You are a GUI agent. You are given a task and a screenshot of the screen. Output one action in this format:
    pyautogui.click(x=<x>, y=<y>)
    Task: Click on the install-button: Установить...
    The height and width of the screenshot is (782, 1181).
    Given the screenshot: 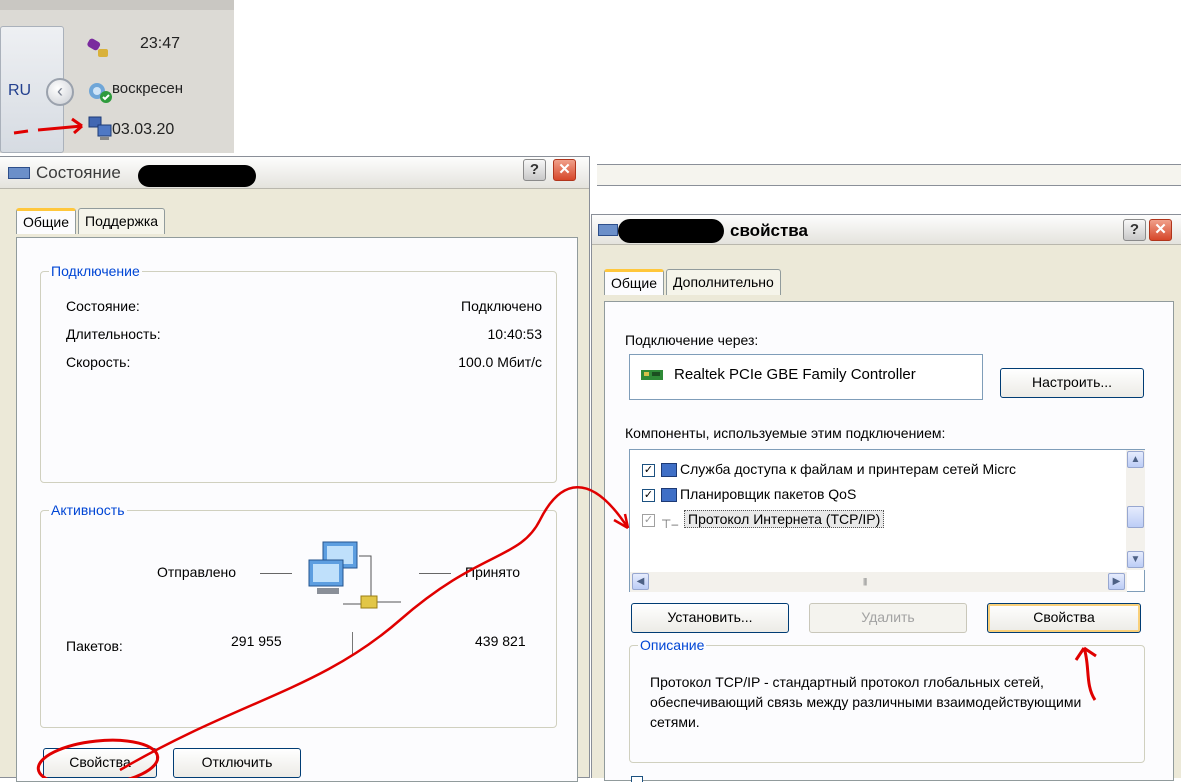 What is the action you would take?
    pyautogui.click(x=710, y=618)
    